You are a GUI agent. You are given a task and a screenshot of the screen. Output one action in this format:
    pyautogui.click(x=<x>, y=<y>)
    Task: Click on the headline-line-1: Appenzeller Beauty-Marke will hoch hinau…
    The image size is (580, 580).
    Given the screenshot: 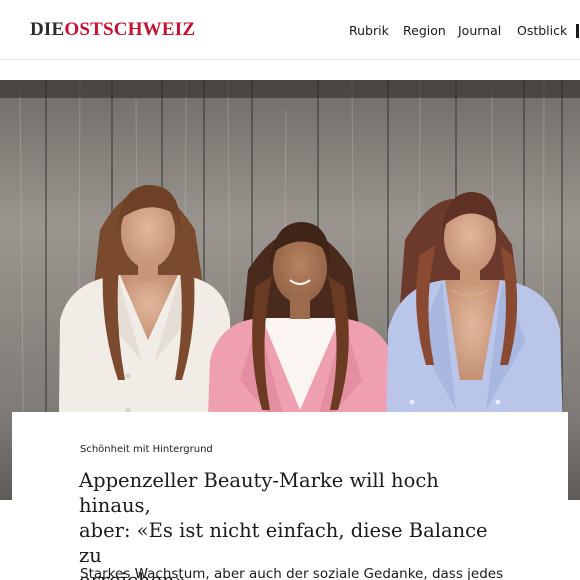 What is the action you would take?
    pyautogui.click(x=259, y=493)
    